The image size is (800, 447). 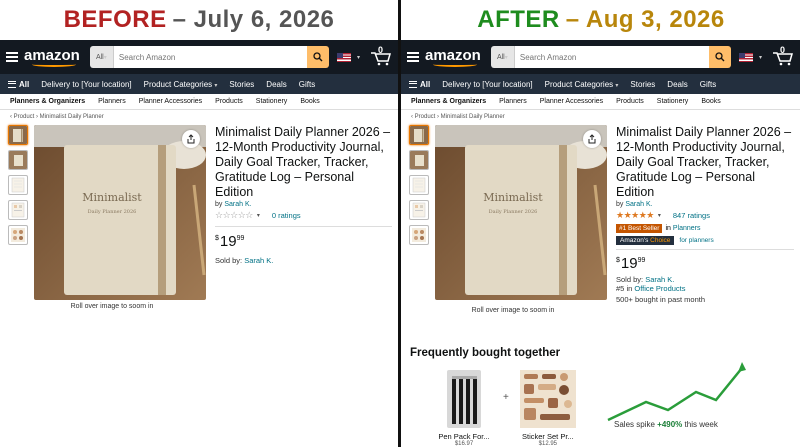 I want to click on top-nav: amazon All▾ ▾ 0, so click(x=199, y=57).